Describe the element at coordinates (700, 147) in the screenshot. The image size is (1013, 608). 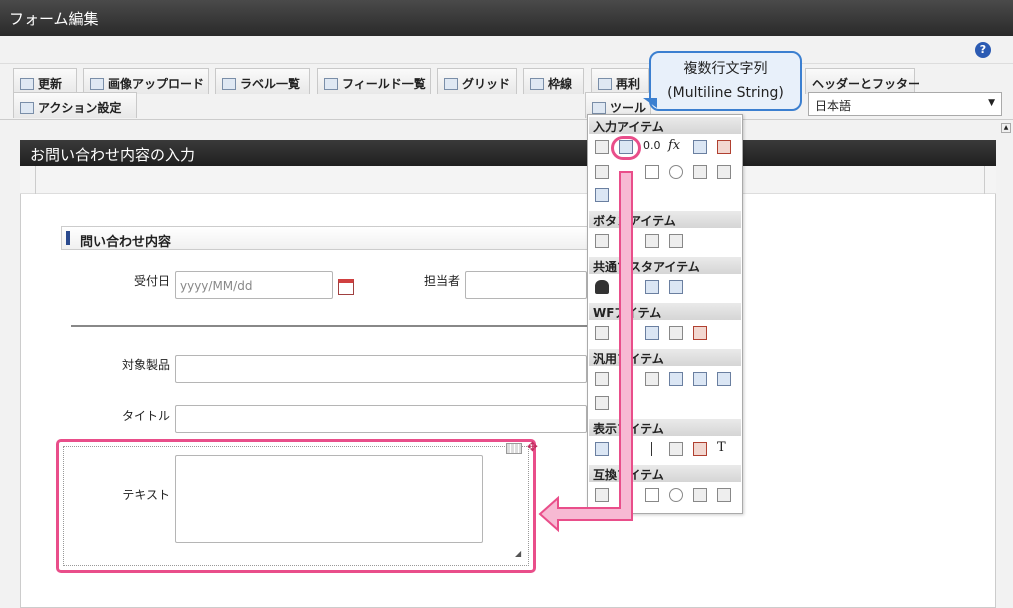
I see `date-icon` at that location.